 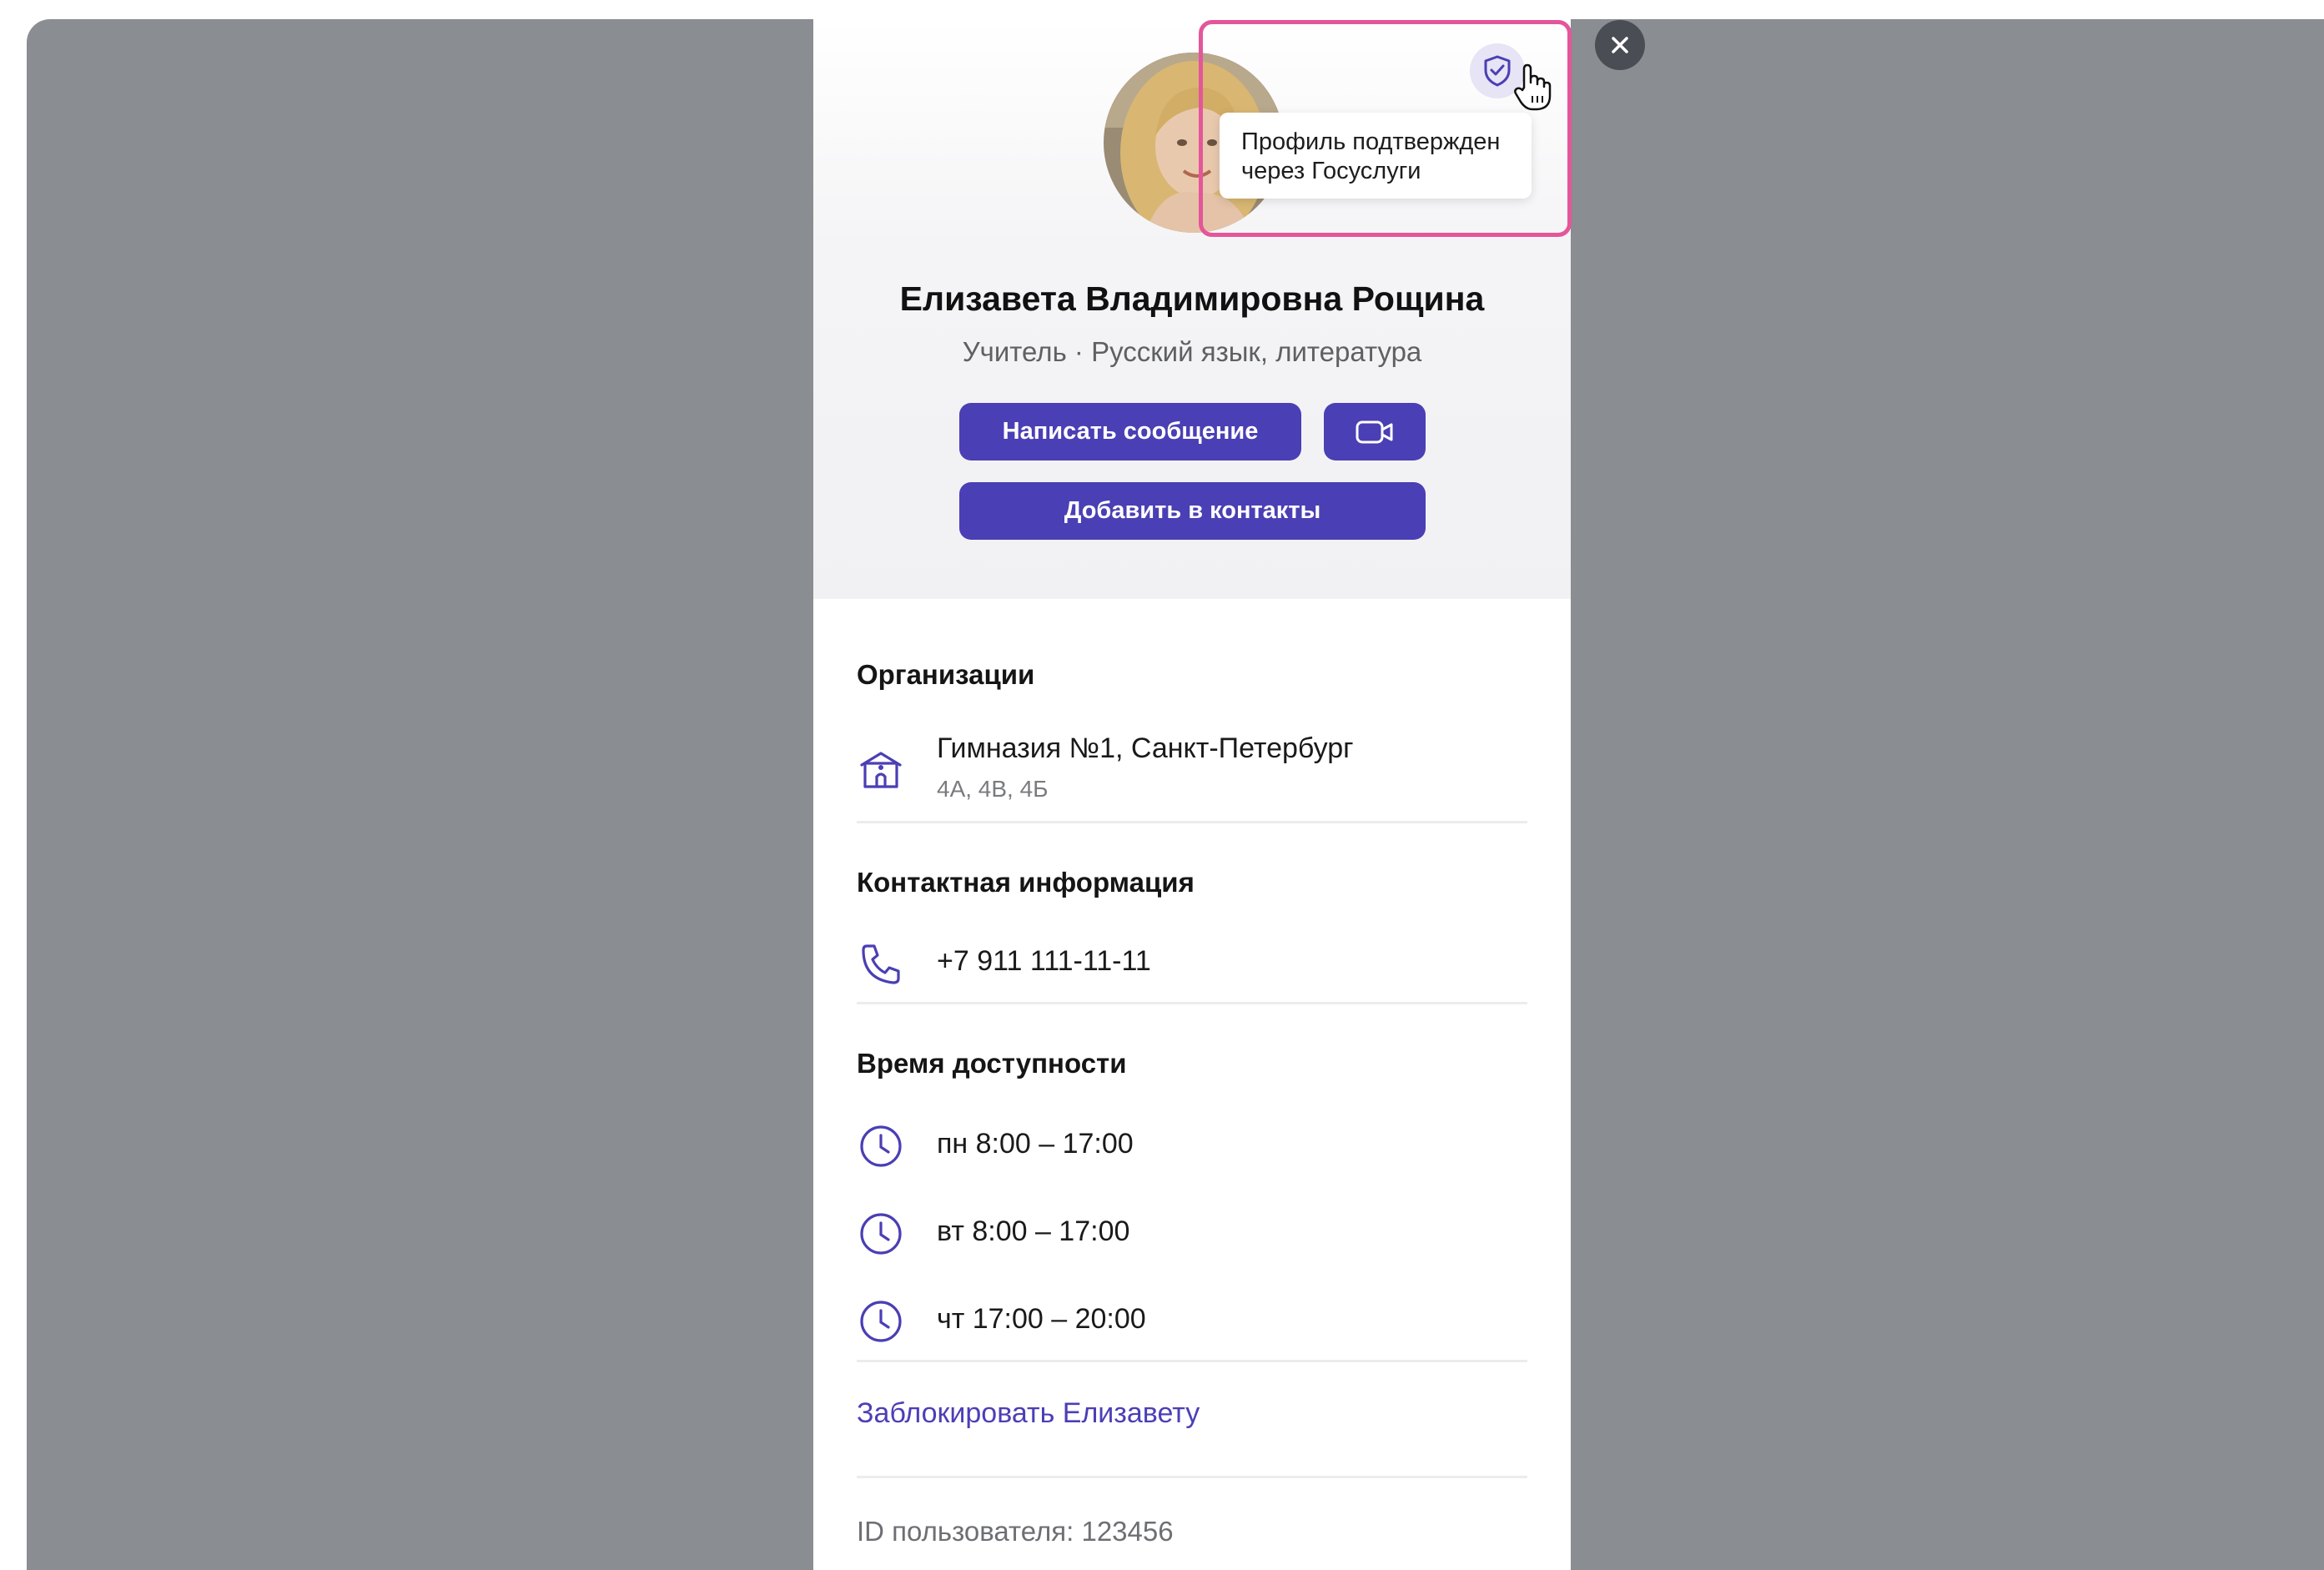 What do you see at coordinates (1192, 511) in the screenshot?
I see `add-contact-button: Добавить в контакты` at bounding box center [1192, 511].